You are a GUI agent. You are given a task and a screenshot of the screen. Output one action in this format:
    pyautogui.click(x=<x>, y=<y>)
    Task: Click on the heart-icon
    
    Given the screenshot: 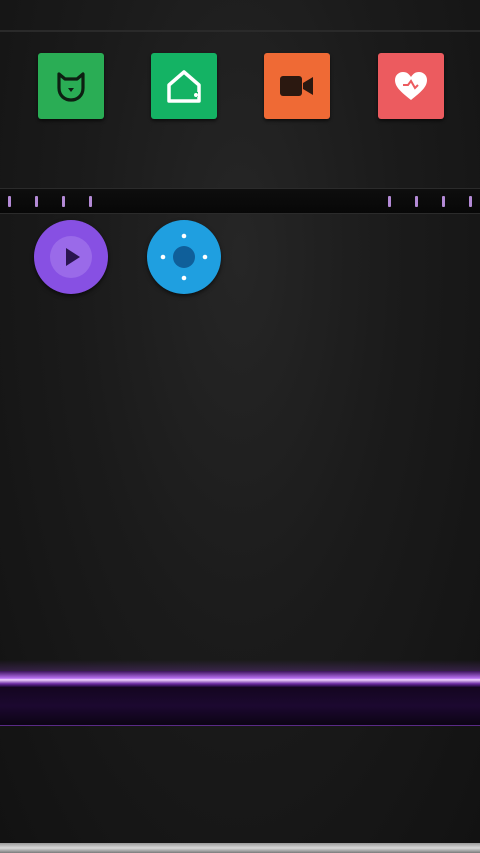 What is the action you would take?
    pyautogui.click(x=411, y=86)
    